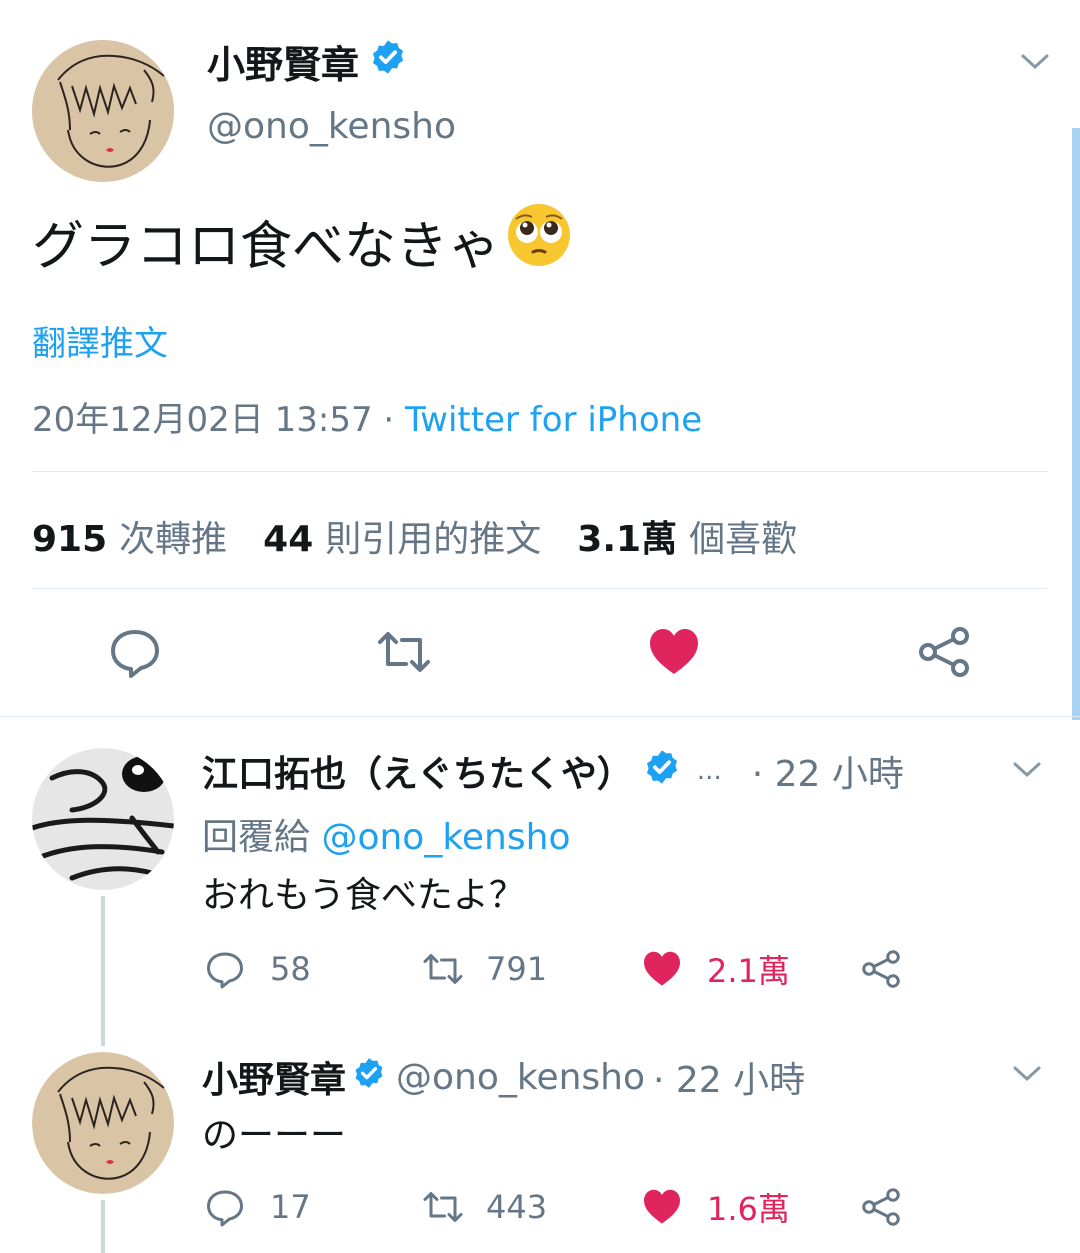 The width and height of the screenshot is (1080, 1253). What do you see at coordinates (553, 420) in the screenshot?
I see `tweet-source-link: Twitter for iPhone` at bounding box center [553, 420].